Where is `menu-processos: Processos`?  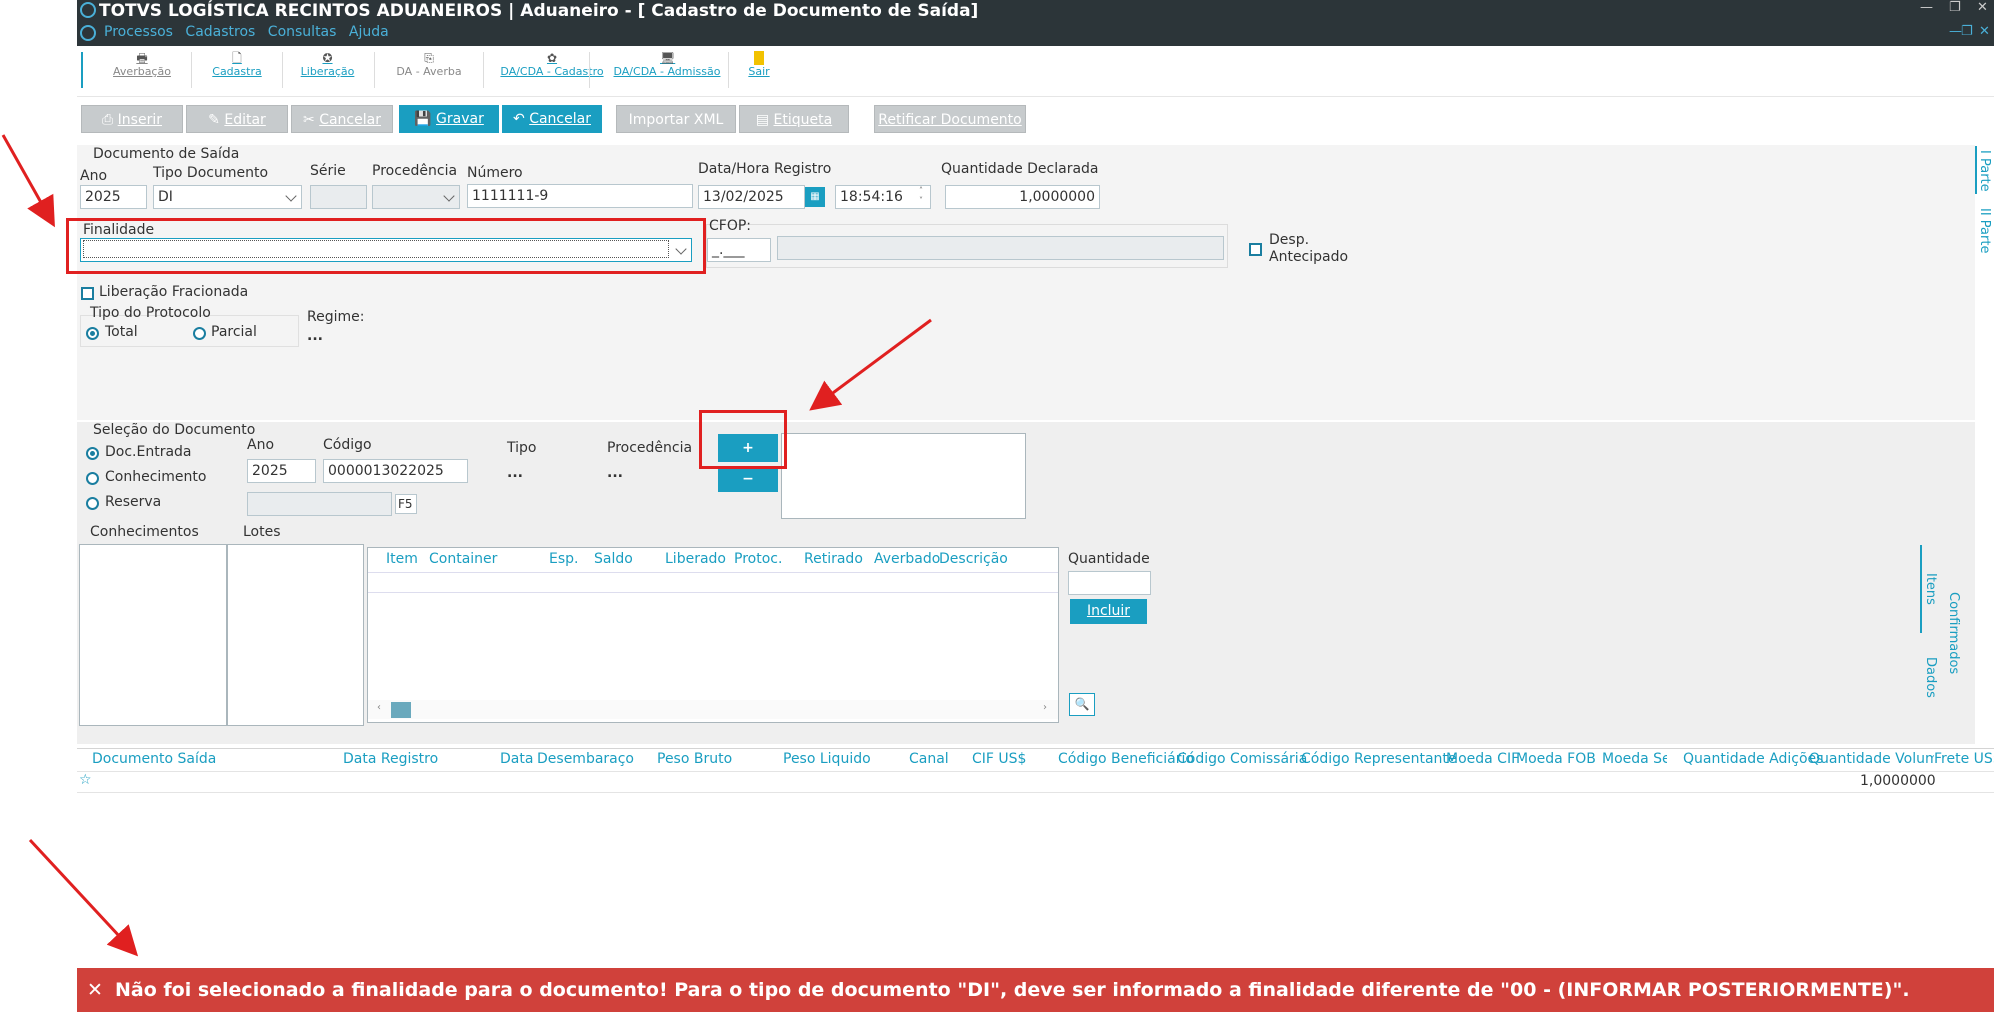 menu-processos: Processos is located at coordinates (138, 32).